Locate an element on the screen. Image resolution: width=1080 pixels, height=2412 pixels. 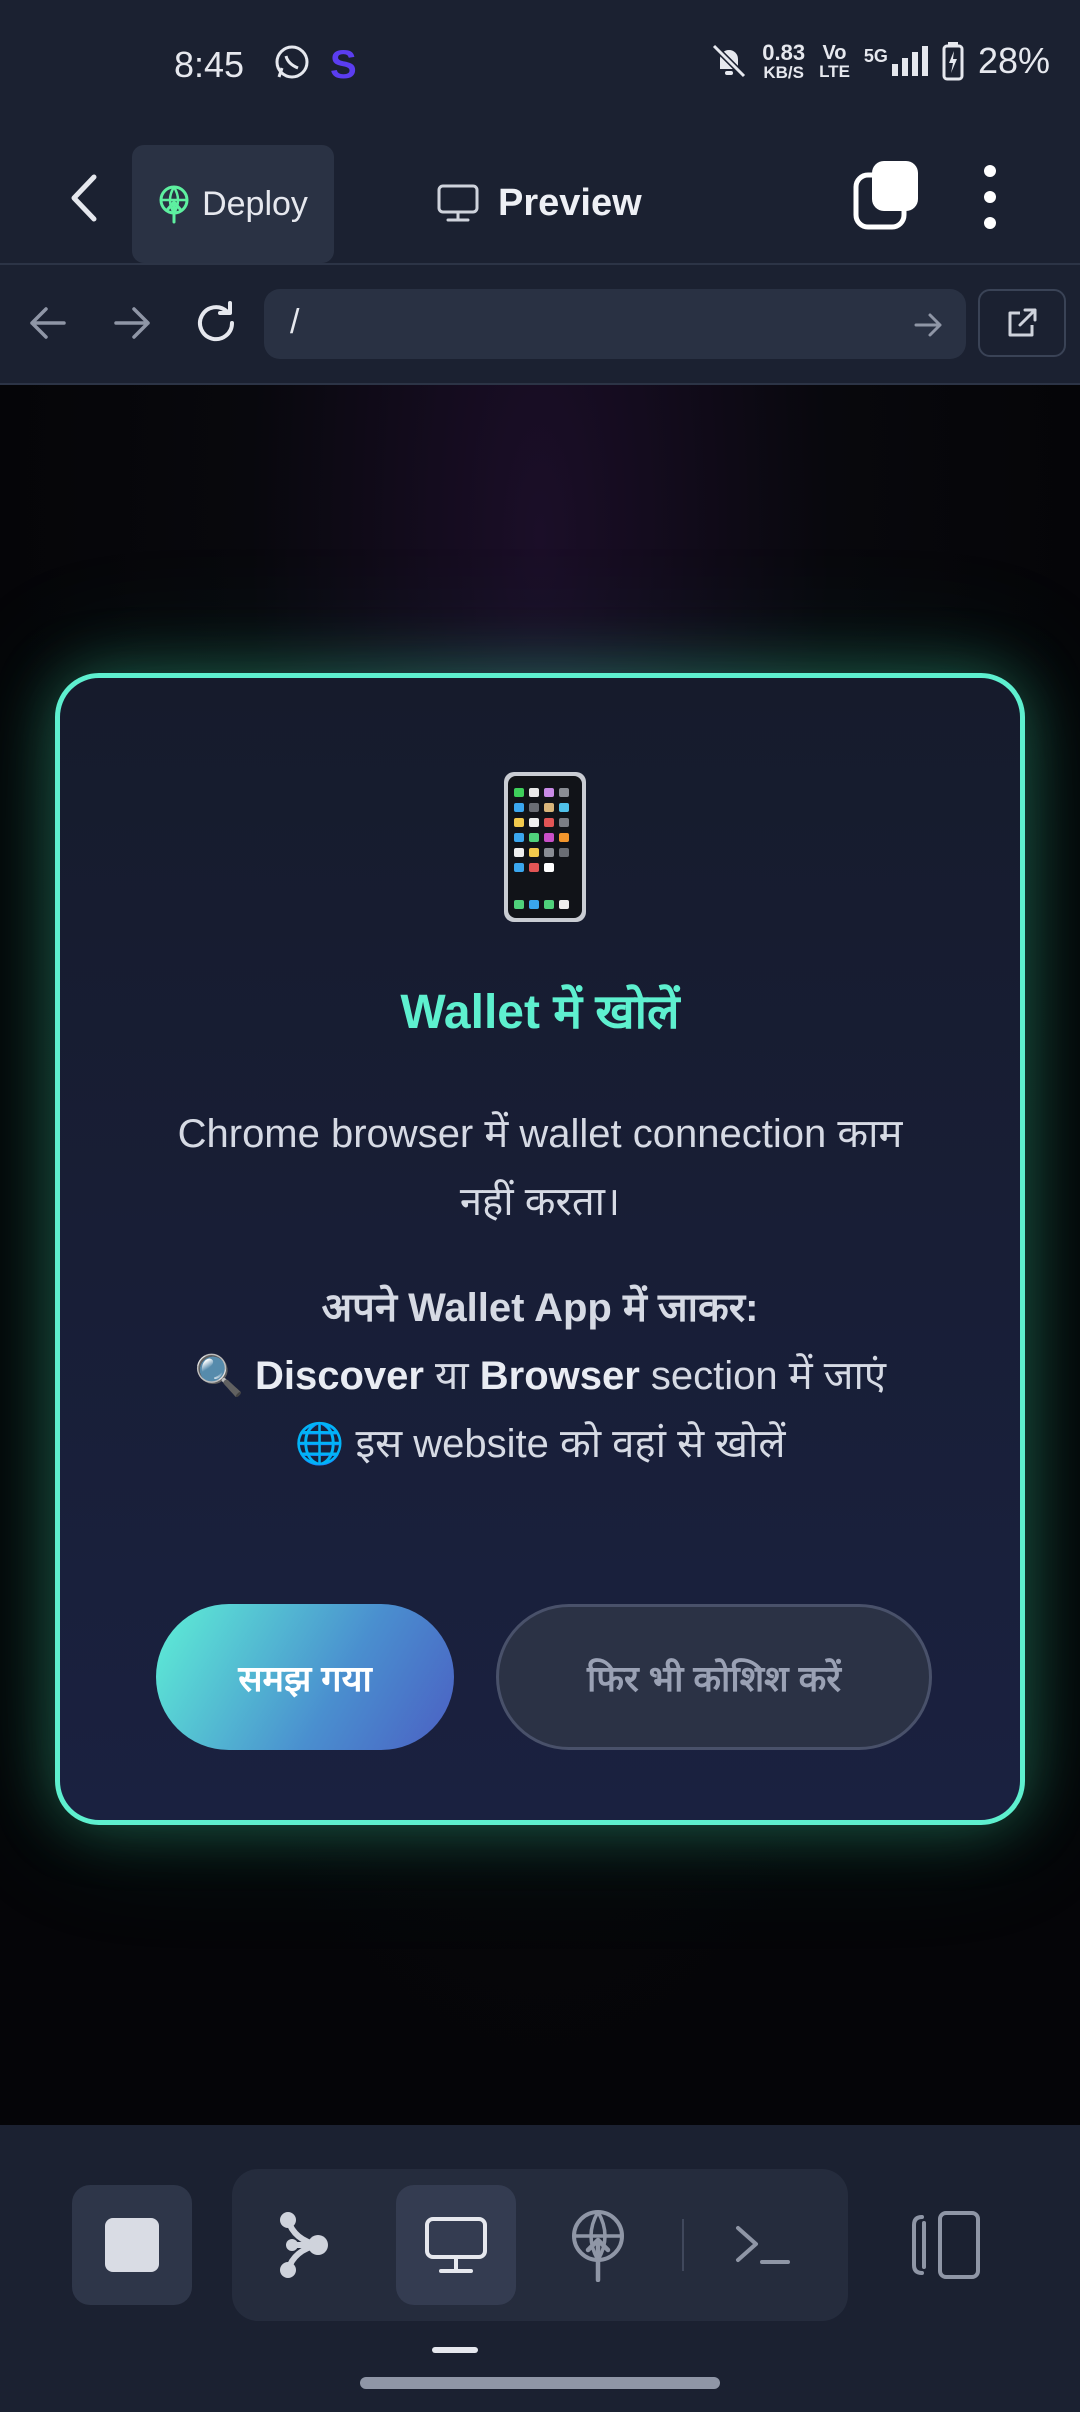
s-app-icon: S is located at coordinates (343, 64).